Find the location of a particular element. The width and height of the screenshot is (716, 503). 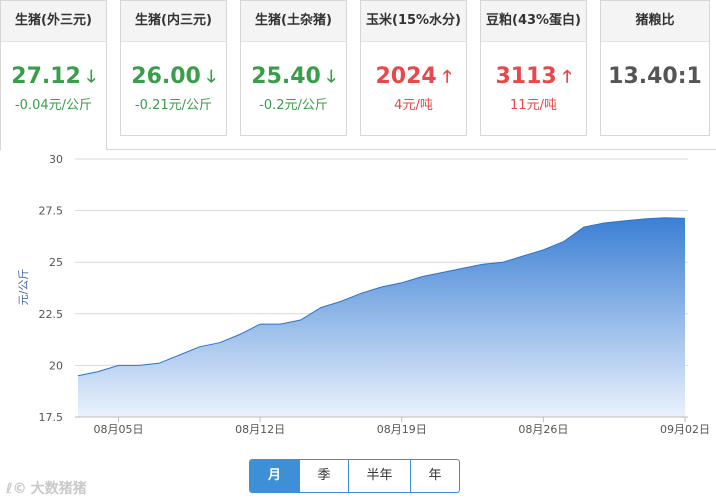

card-value: 13.40:1 is located at coordinates (655, 76).